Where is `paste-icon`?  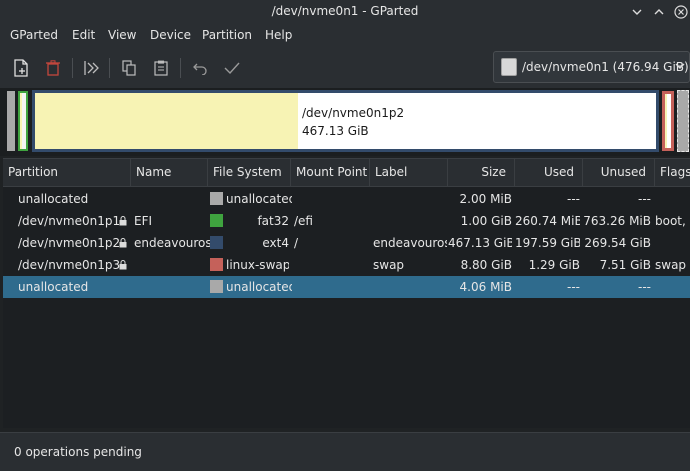
paste-icon is located at coordinates (161, 68).